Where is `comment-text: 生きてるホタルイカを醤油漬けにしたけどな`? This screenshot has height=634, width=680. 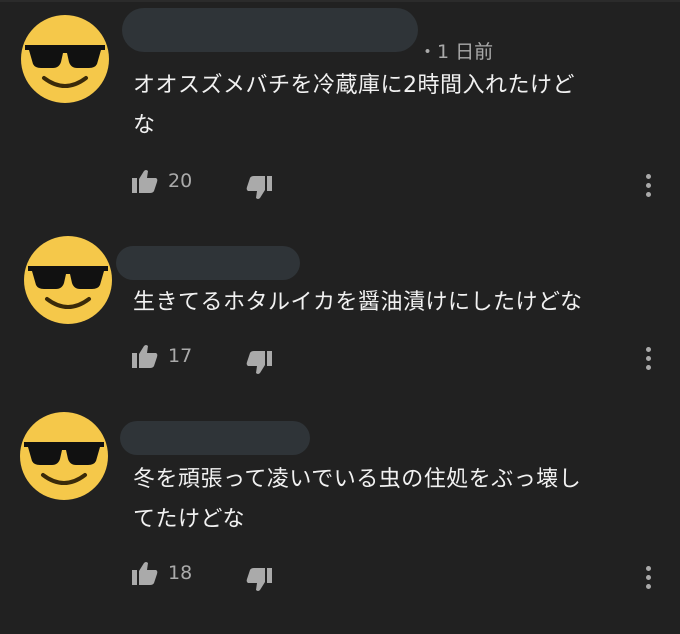
comment-text: 生きてるホタルイカを醤油漬けにしたけどな is located at coordinates (358, 303).